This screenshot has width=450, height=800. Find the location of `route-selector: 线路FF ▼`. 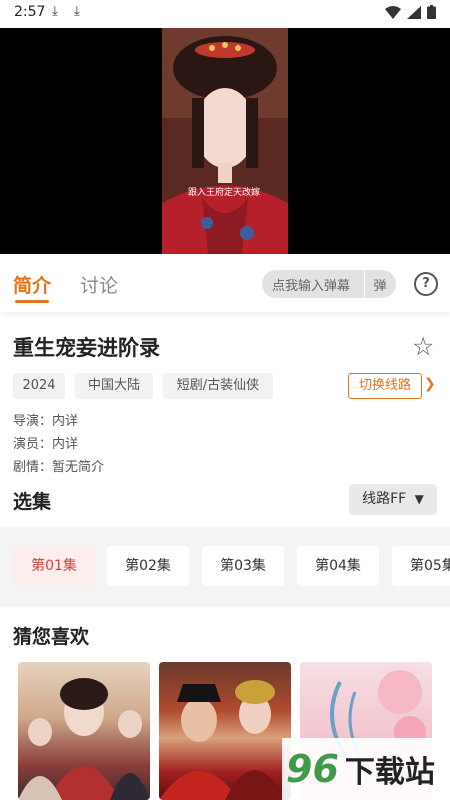

route-selector: 线路FF ▼ is located at coordinates (393, 499).